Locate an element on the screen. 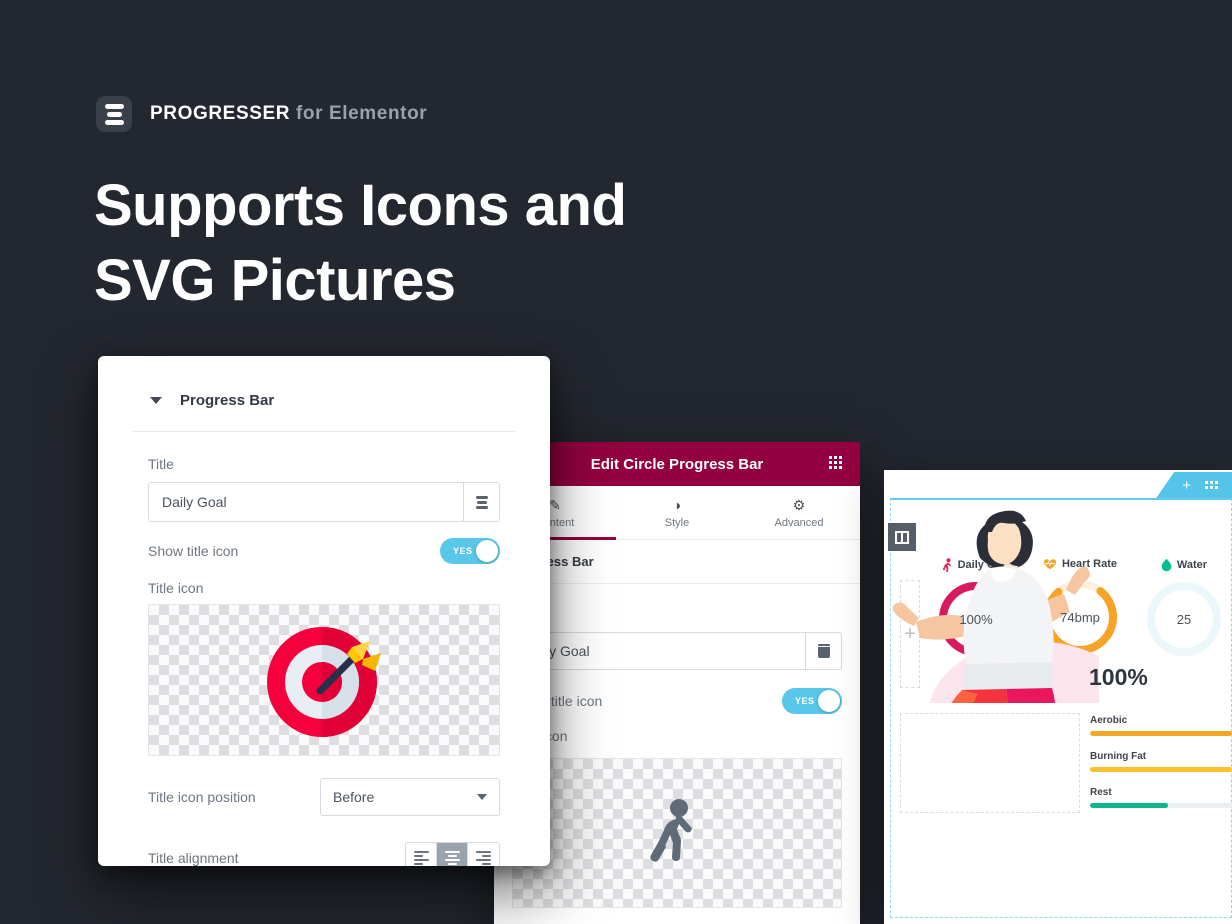 The width and height of the screenshot is (1232, 924). circle-title-row: Heart Rate is located at coordinates (1080, 564).